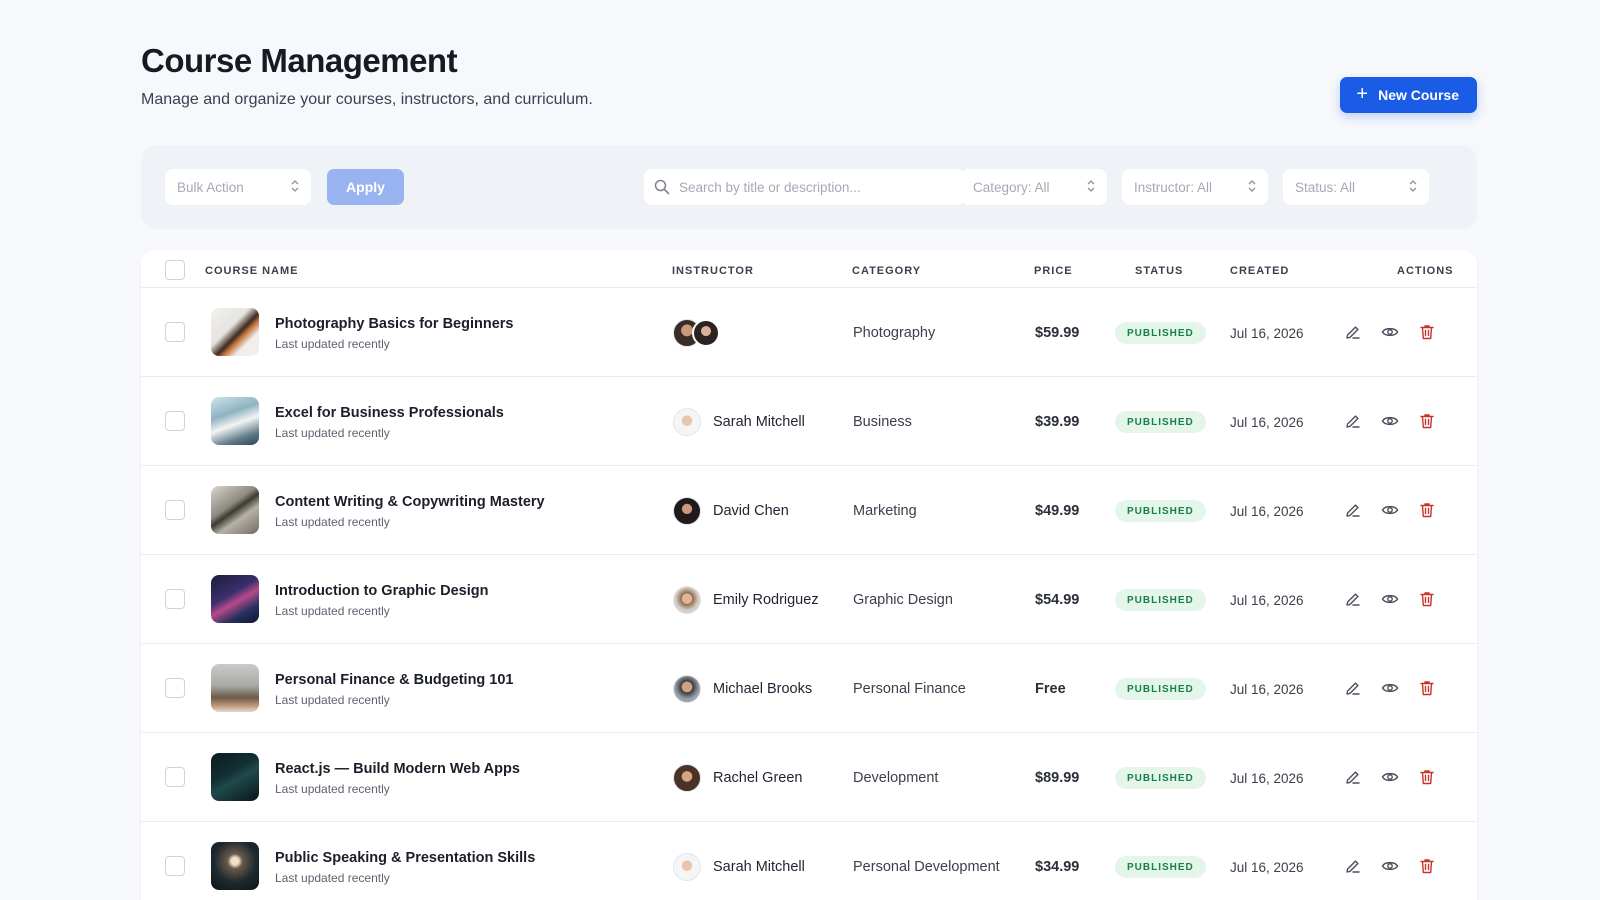  I want to click on bulk-action-select: Bulk Action, so click(238, 187).